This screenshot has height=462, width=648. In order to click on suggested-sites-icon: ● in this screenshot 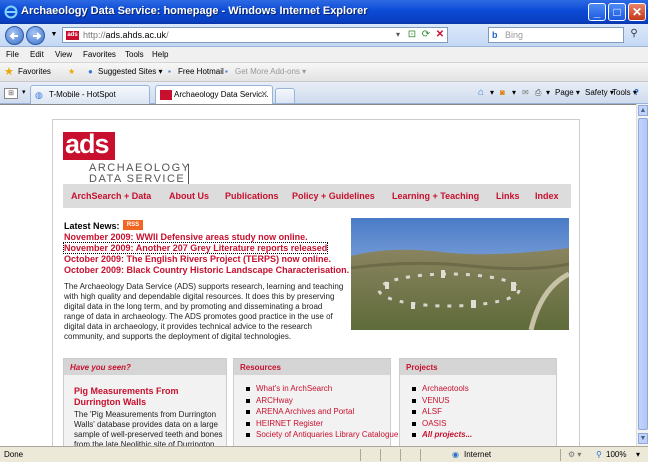, I will do `click(90, 71)`.